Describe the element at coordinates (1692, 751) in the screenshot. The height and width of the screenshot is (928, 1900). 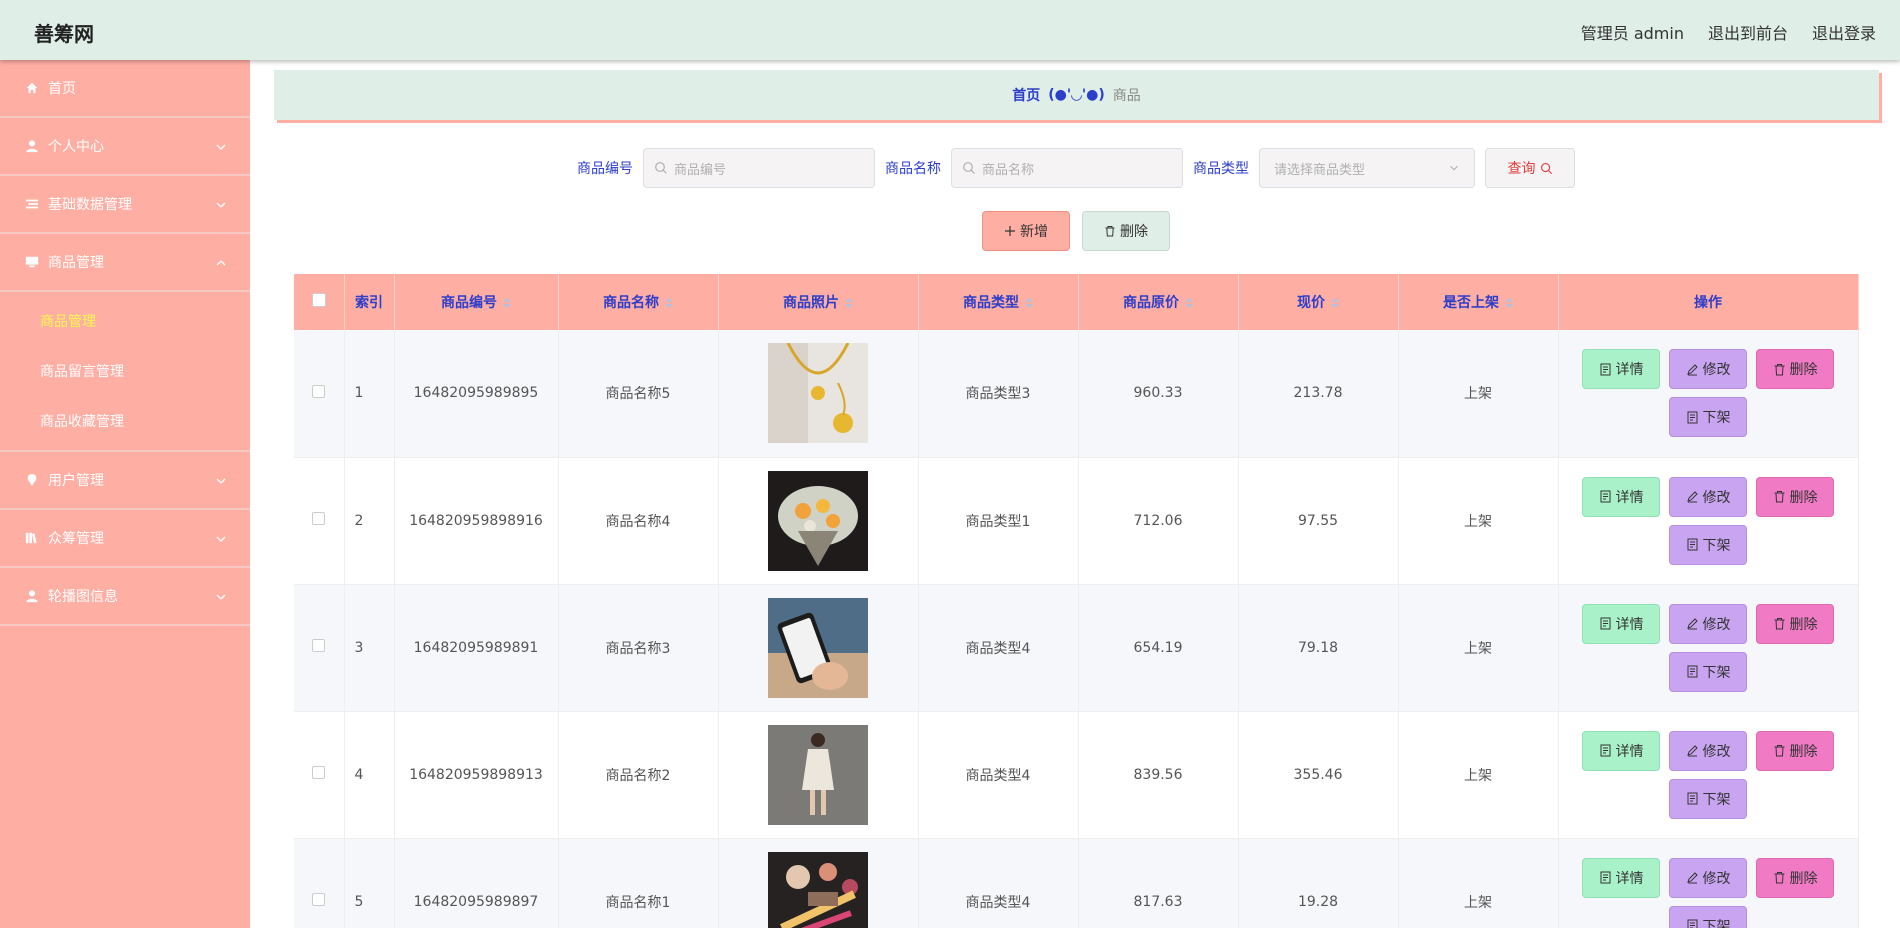
I see `edit-icon` at that location.